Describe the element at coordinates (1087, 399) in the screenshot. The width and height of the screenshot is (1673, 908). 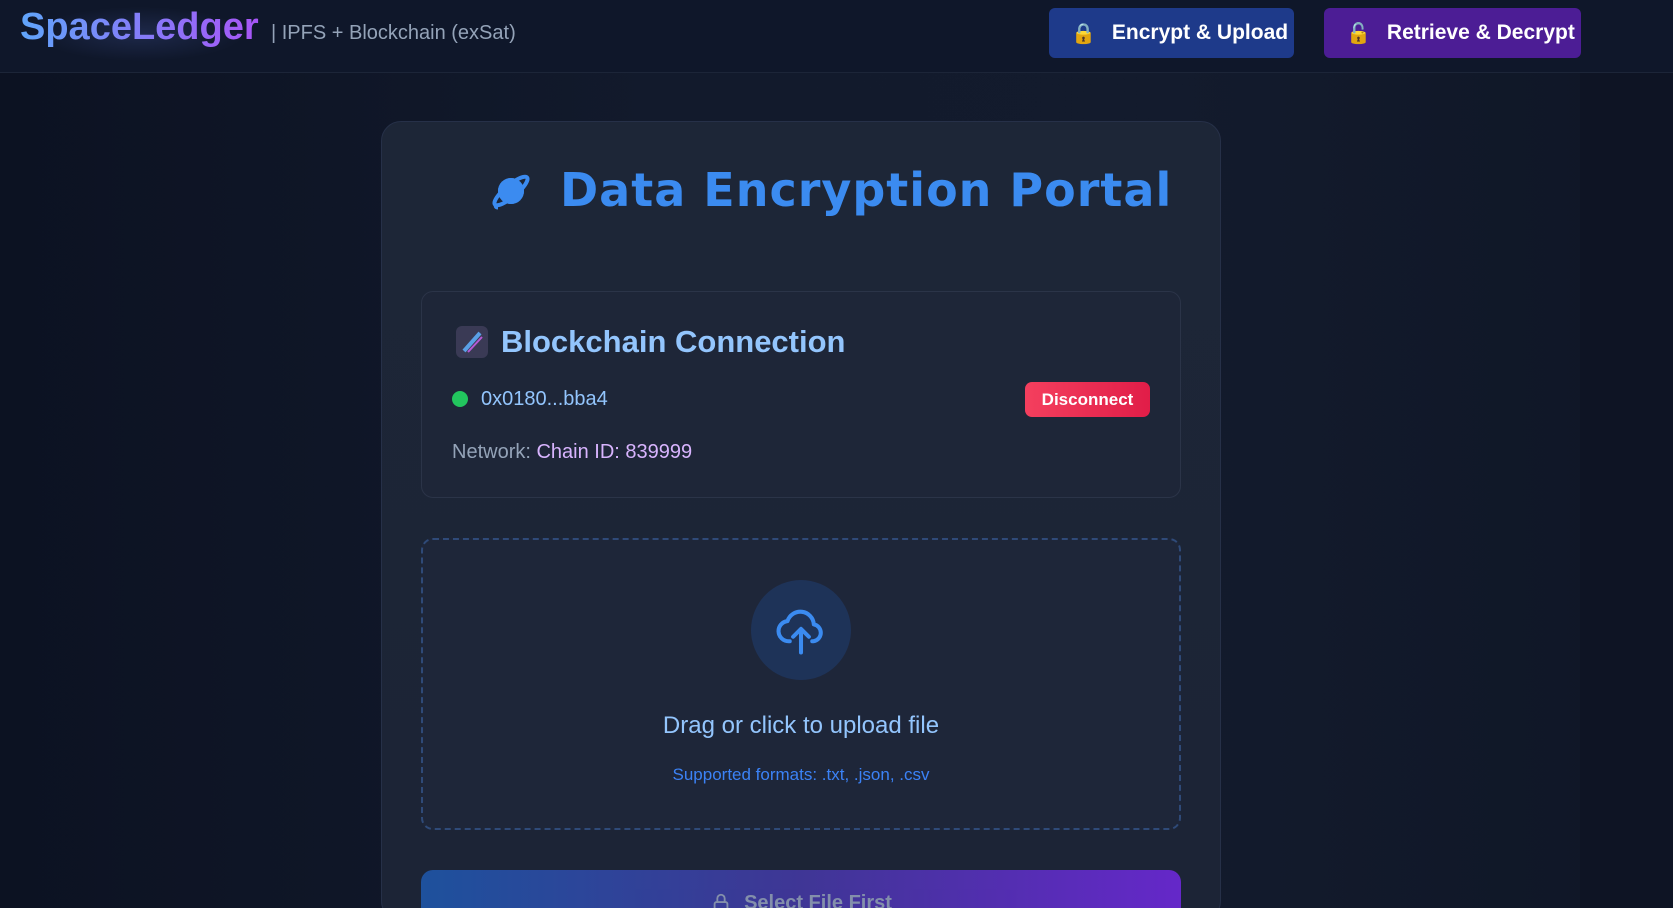
I see `disconnect-button: Disconnect` at that location.